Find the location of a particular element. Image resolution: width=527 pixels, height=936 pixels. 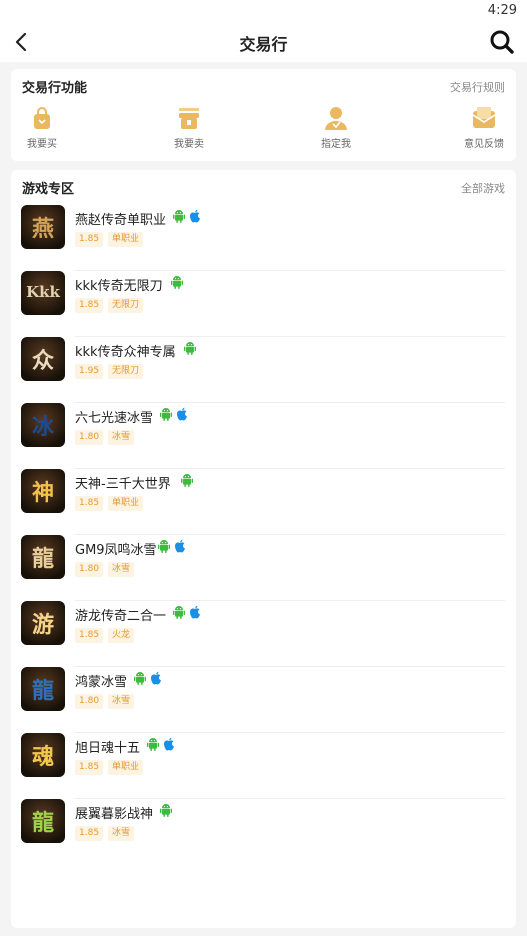

buy-button: 我要买 is located at coordinates (42, 130).